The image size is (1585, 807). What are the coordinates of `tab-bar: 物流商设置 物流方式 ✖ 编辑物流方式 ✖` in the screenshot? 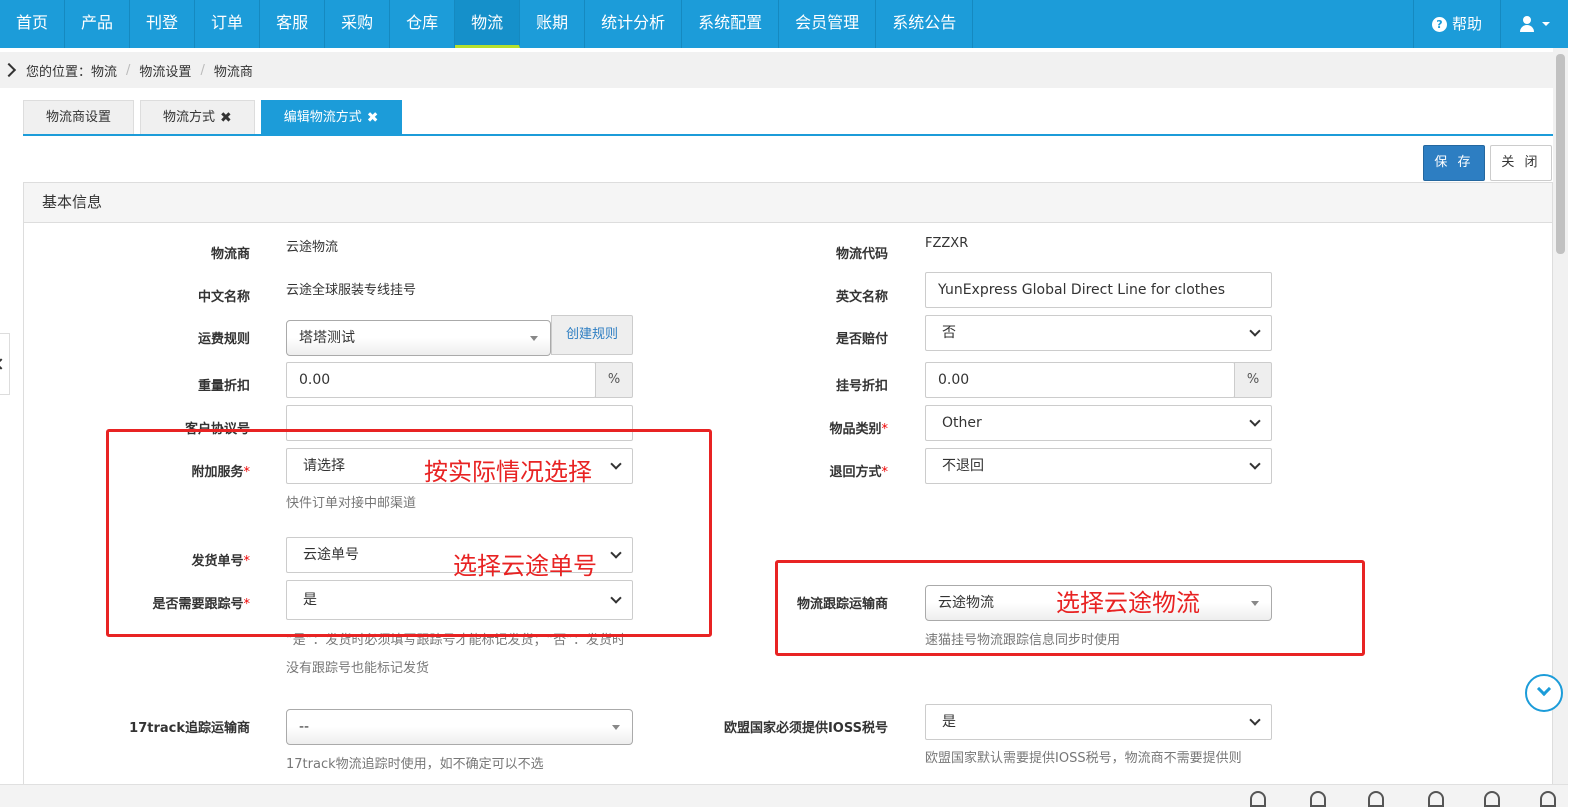 It's located at (795, 118).